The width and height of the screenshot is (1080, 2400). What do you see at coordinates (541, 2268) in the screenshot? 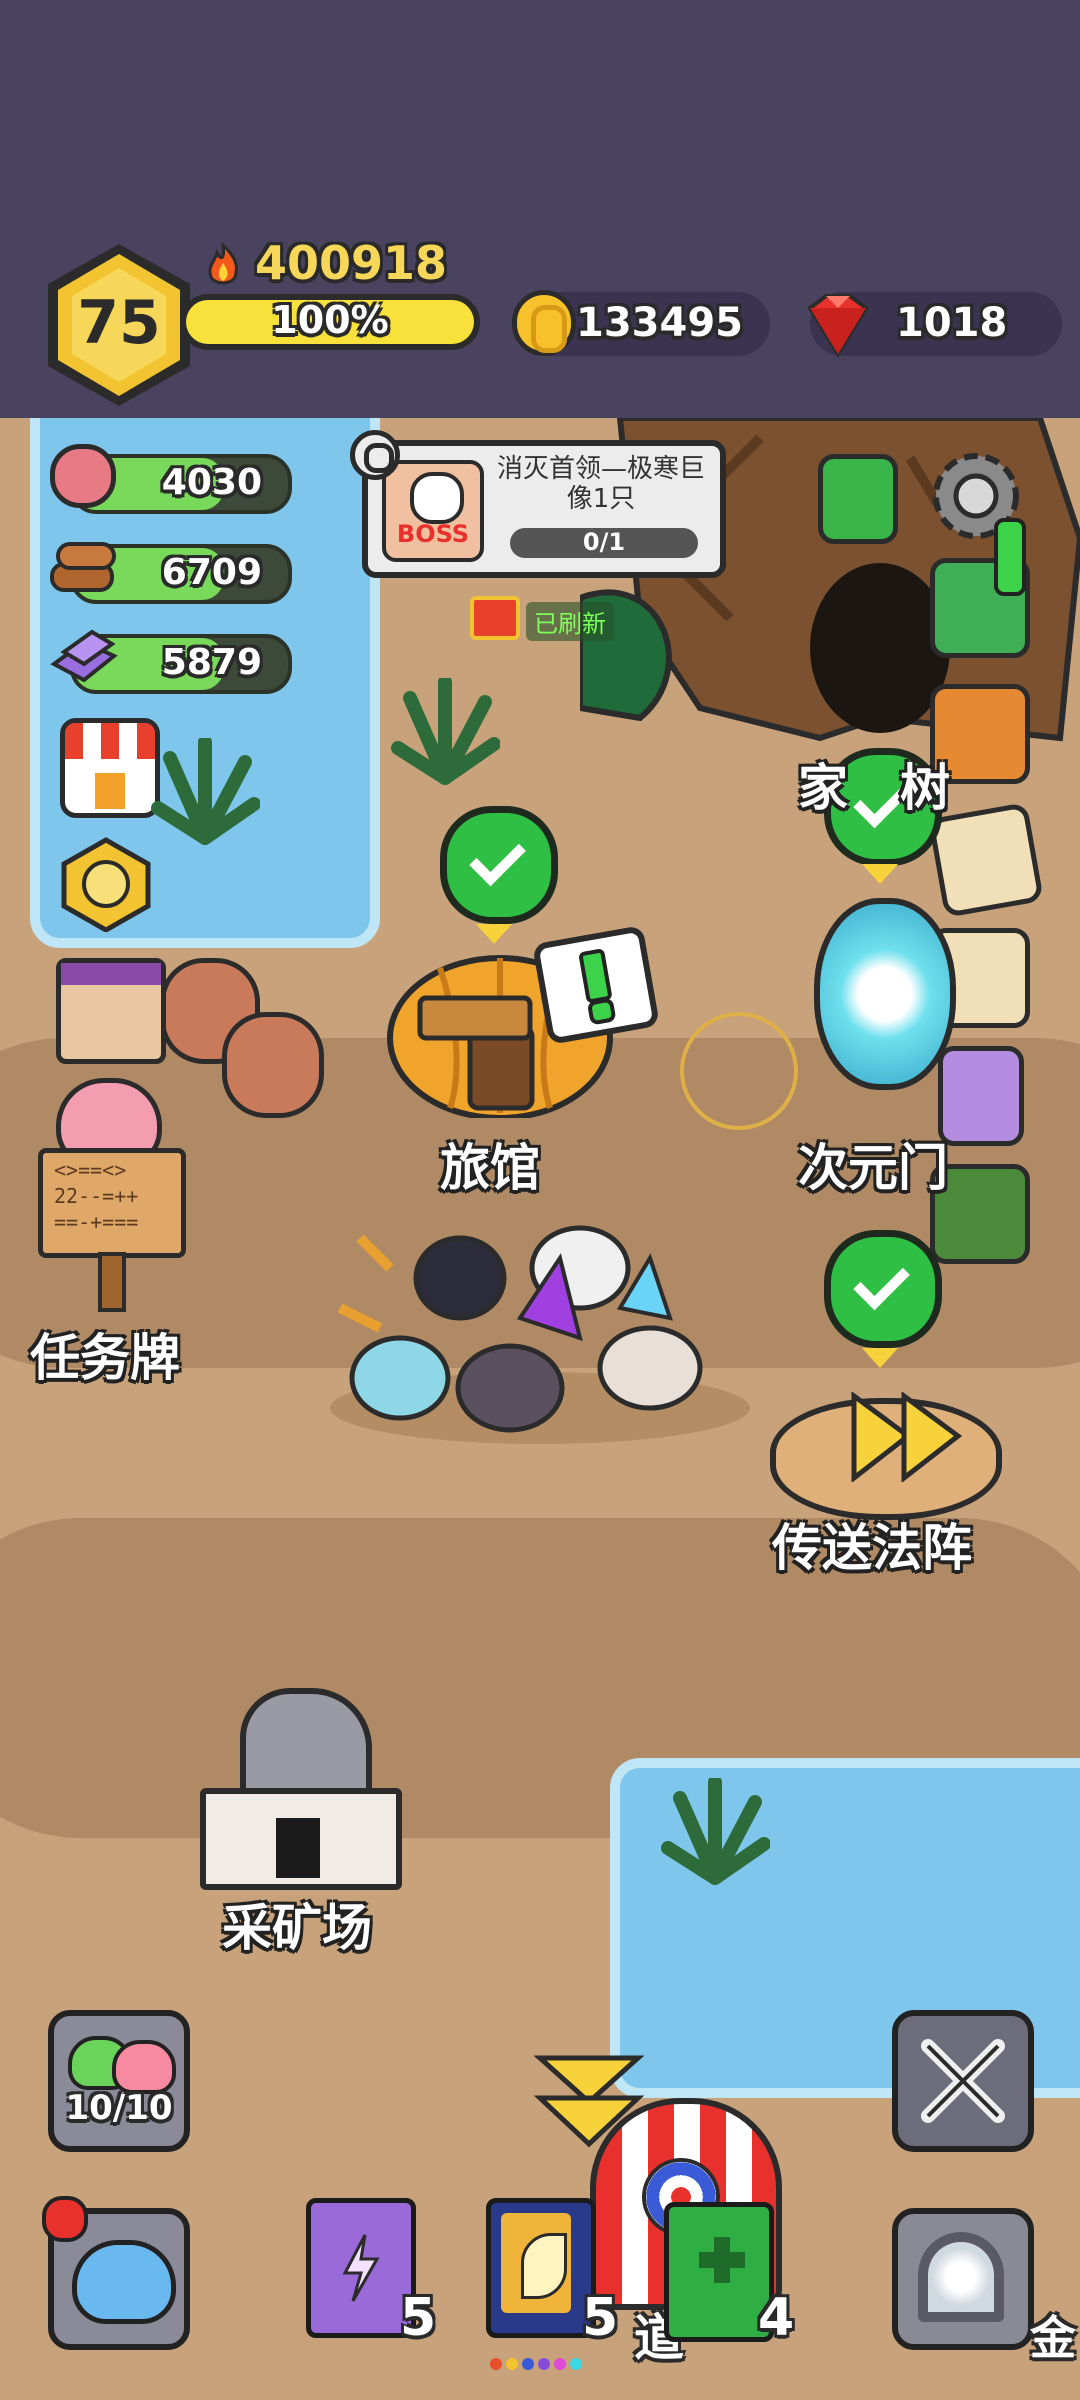
I see `yellow-skill-book` at bounding box center [541, 2268].